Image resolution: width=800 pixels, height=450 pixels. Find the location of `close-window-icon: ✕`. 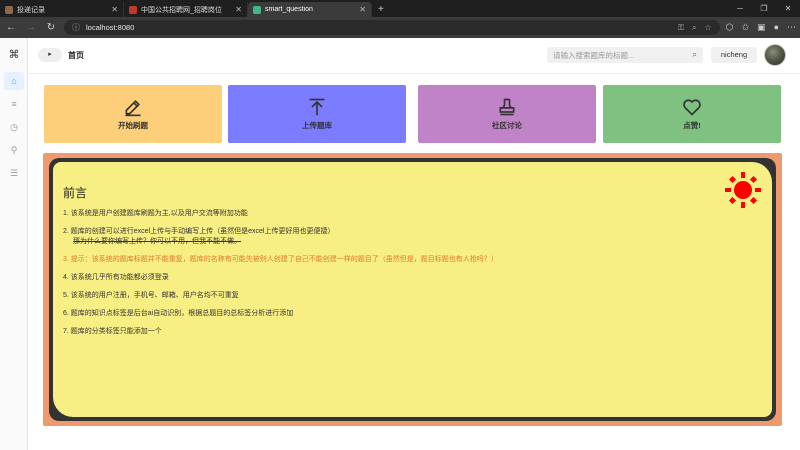

close-window-icon: ✕ is located at coordinates (788, 8).